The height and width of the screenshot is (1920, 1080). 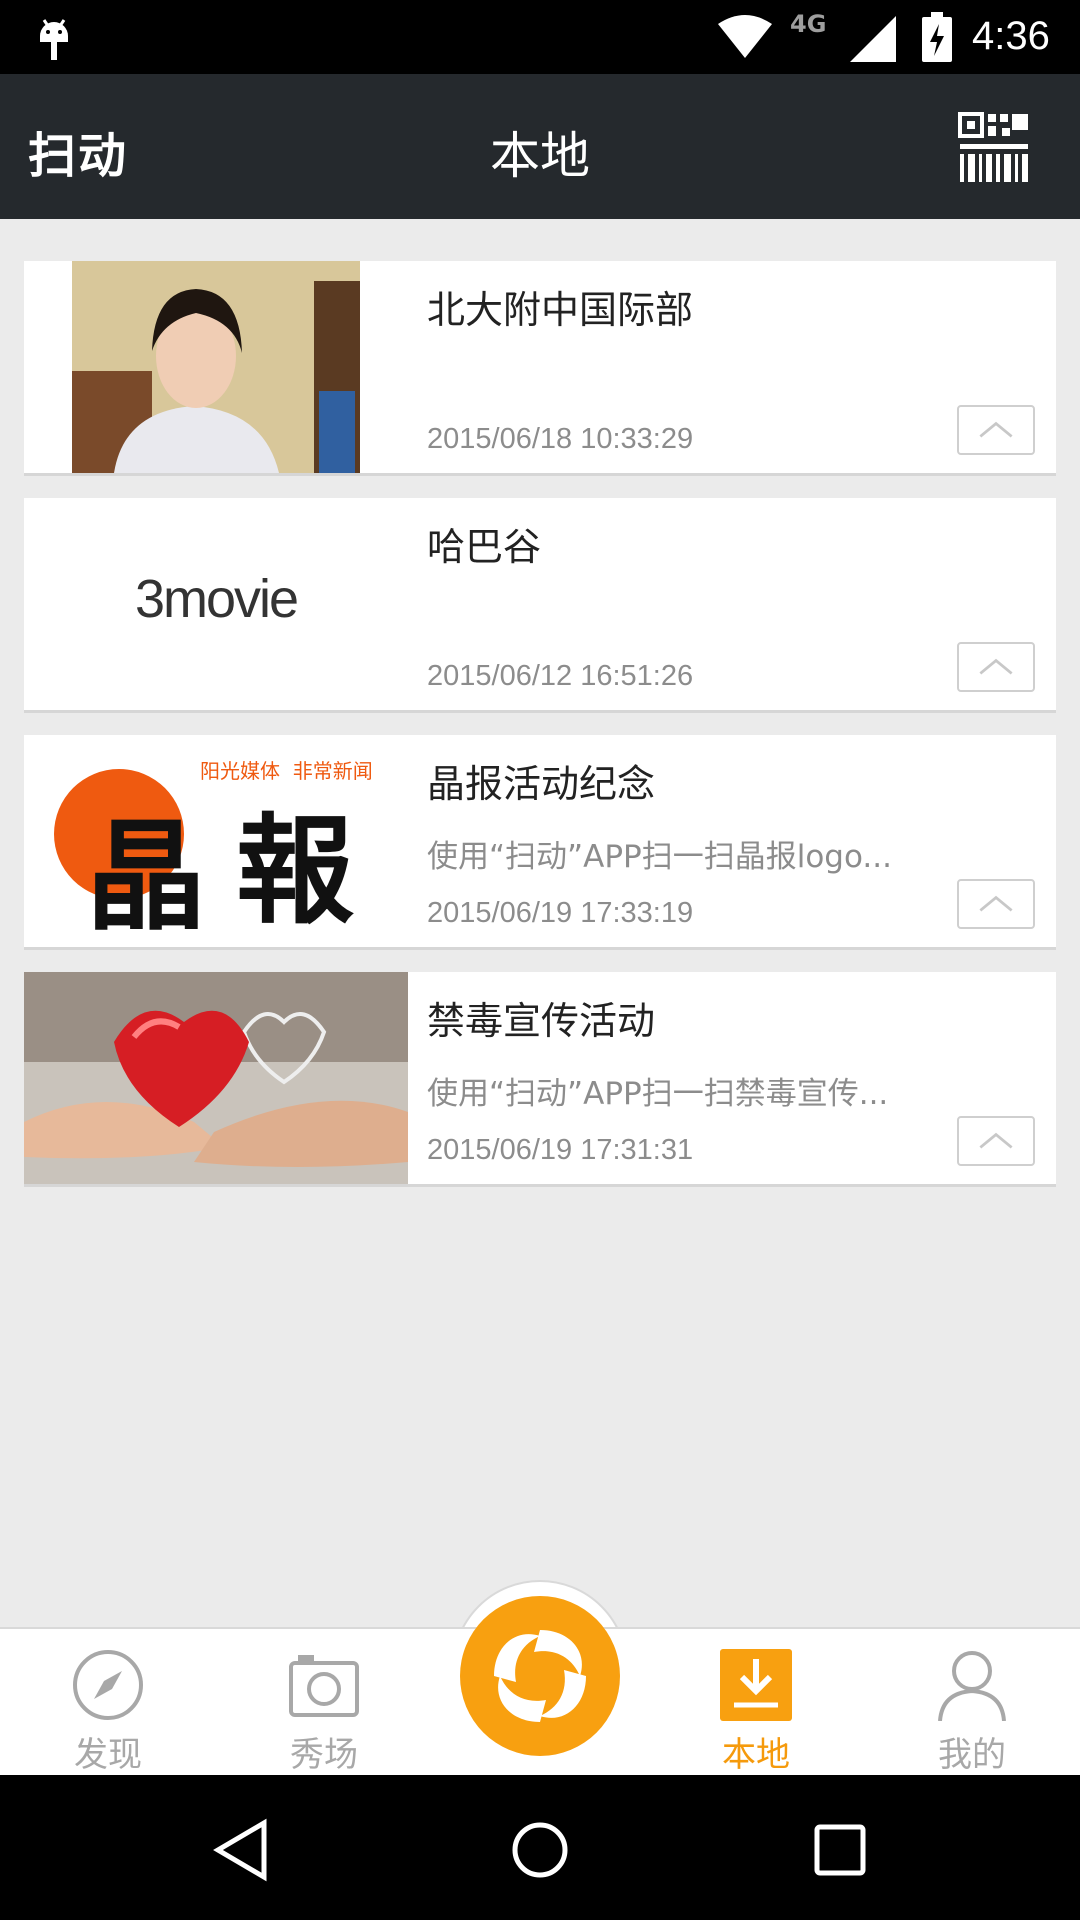 What do you see at coordinates (540, 368) in the screenshot?
I see `list-item: 北大附中国际部 2015/06/18 10:33:29` at bounding box center [540, 368].